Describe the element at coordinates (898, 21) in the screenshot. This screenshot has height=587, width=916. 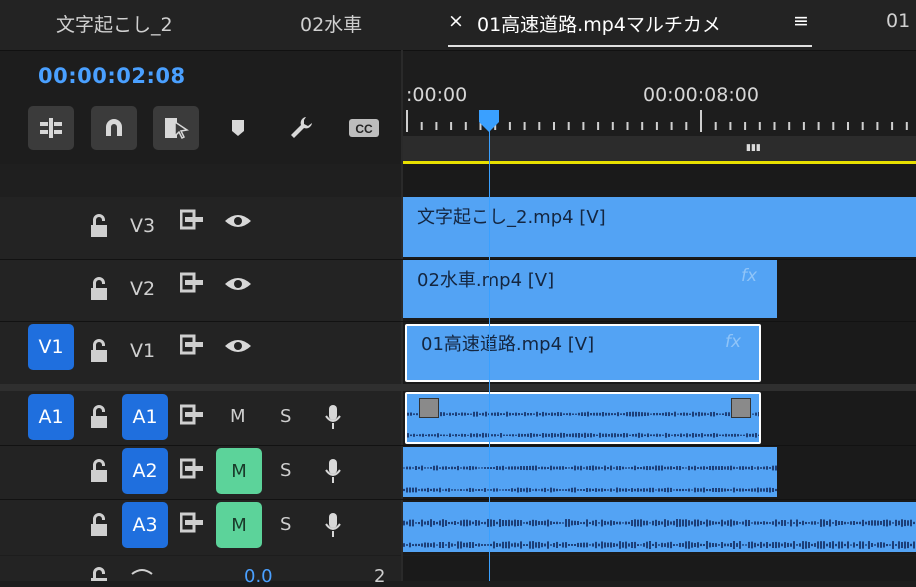
I see `tab-overflow: 01` at that location.